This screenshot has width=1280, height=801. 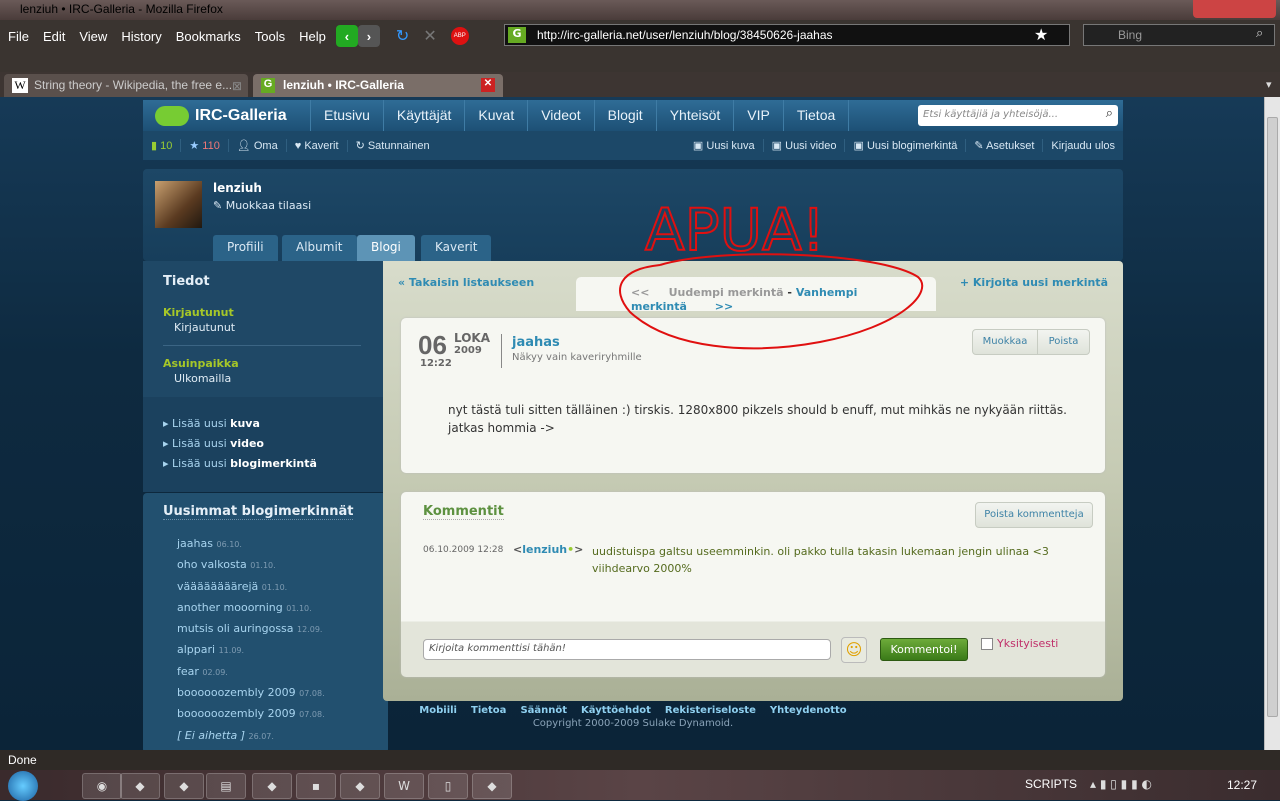 I want to click on tab-irc-galleria: G lenziuh • IRC-Galleria ✕, so click(x=378, y=85).